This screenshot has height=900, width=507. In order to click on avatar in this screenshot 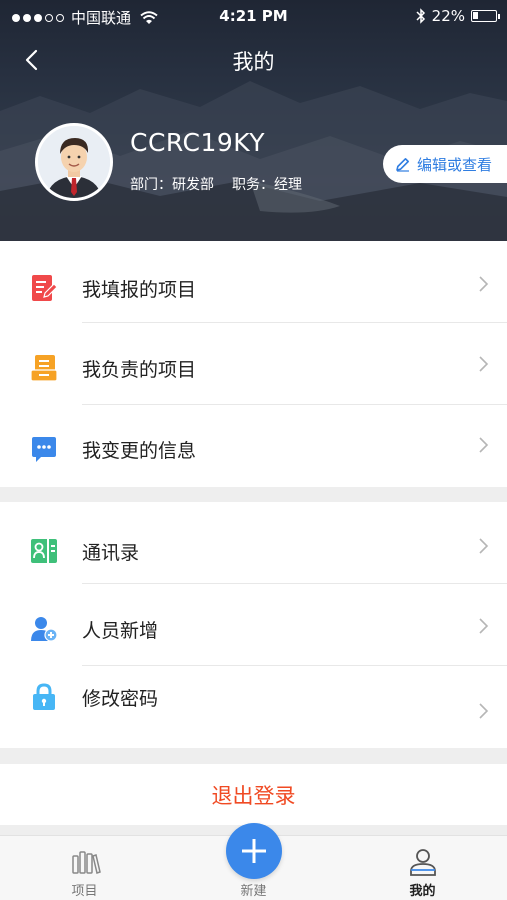, I will do `click(74, 162)`.